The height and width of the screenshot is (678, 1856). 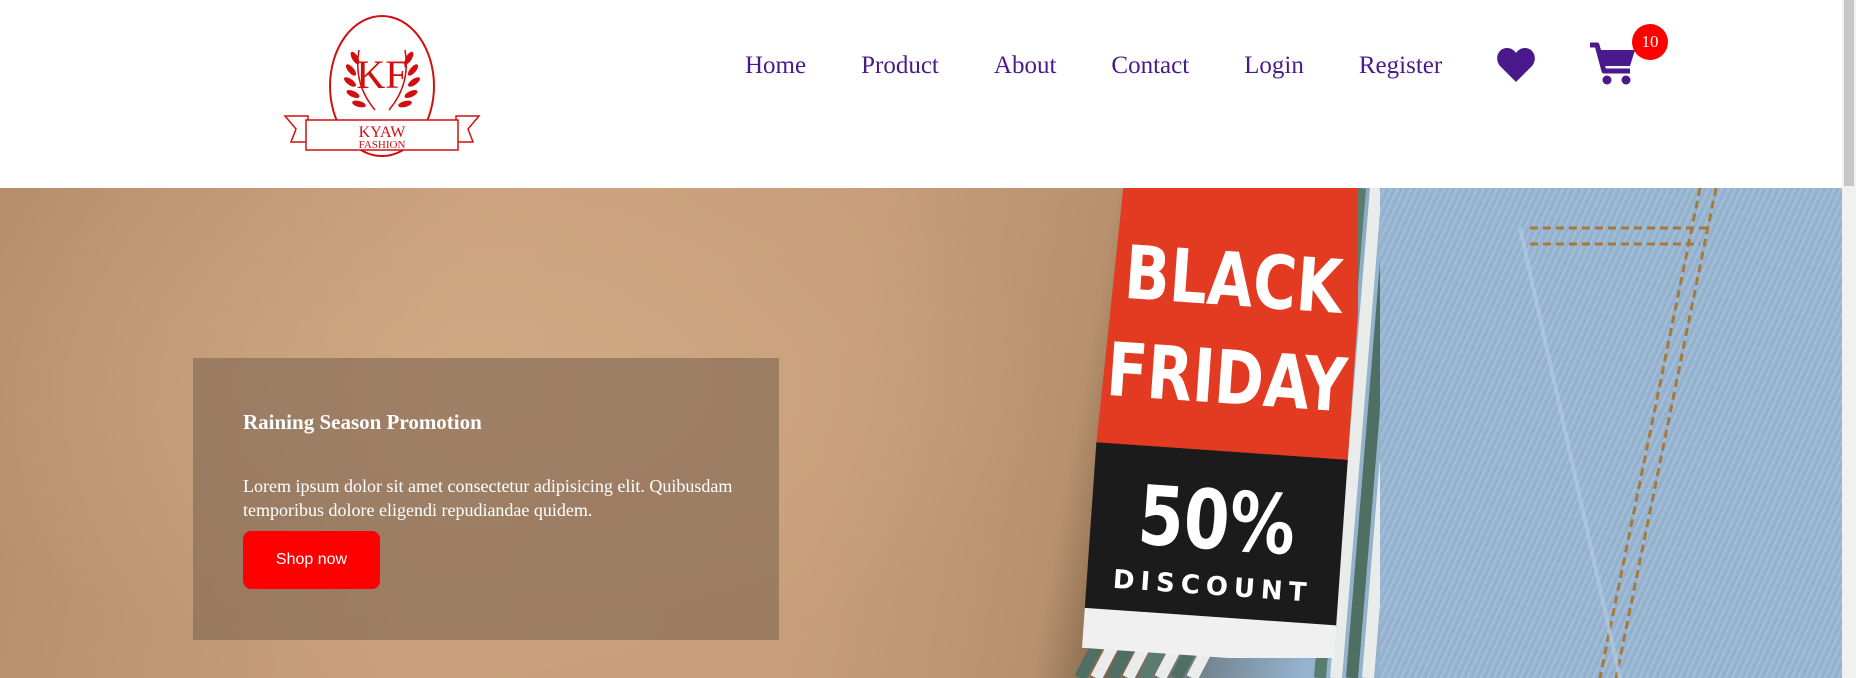 I want to click on scrollbar-thumb, so click(x=1849, y=93).